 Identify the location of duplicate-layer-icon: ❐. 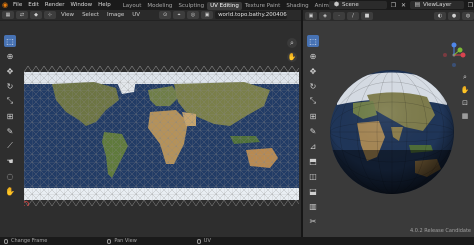
(470, 5).